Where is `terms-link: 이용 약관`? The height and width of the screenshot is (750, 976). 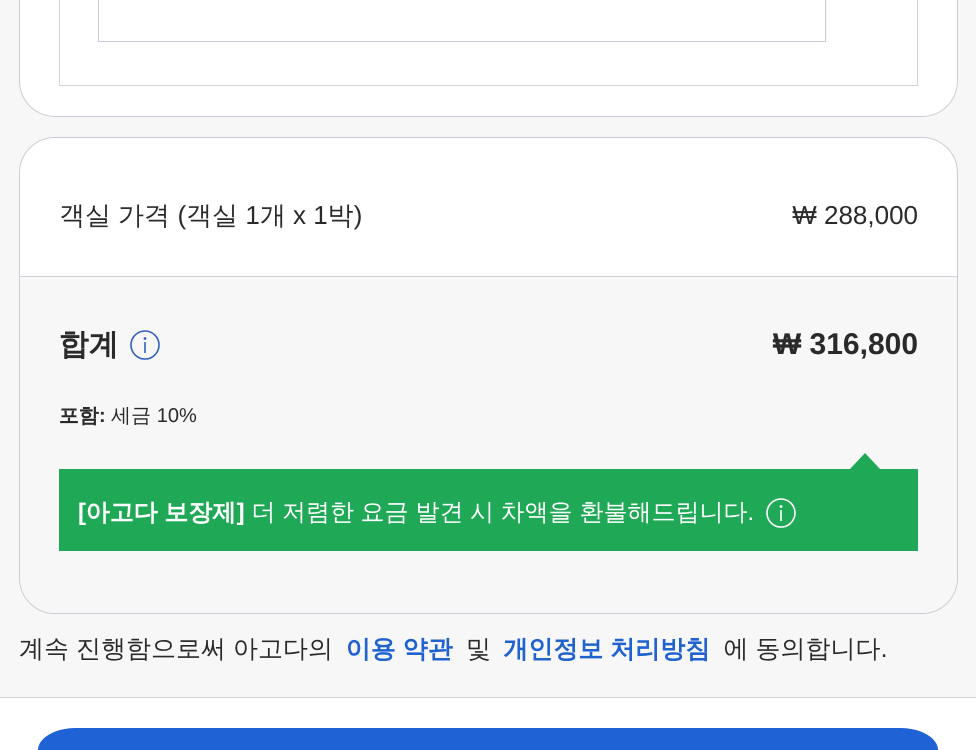
terms-link: 이용 약관 is located at coordinates (399, 649).